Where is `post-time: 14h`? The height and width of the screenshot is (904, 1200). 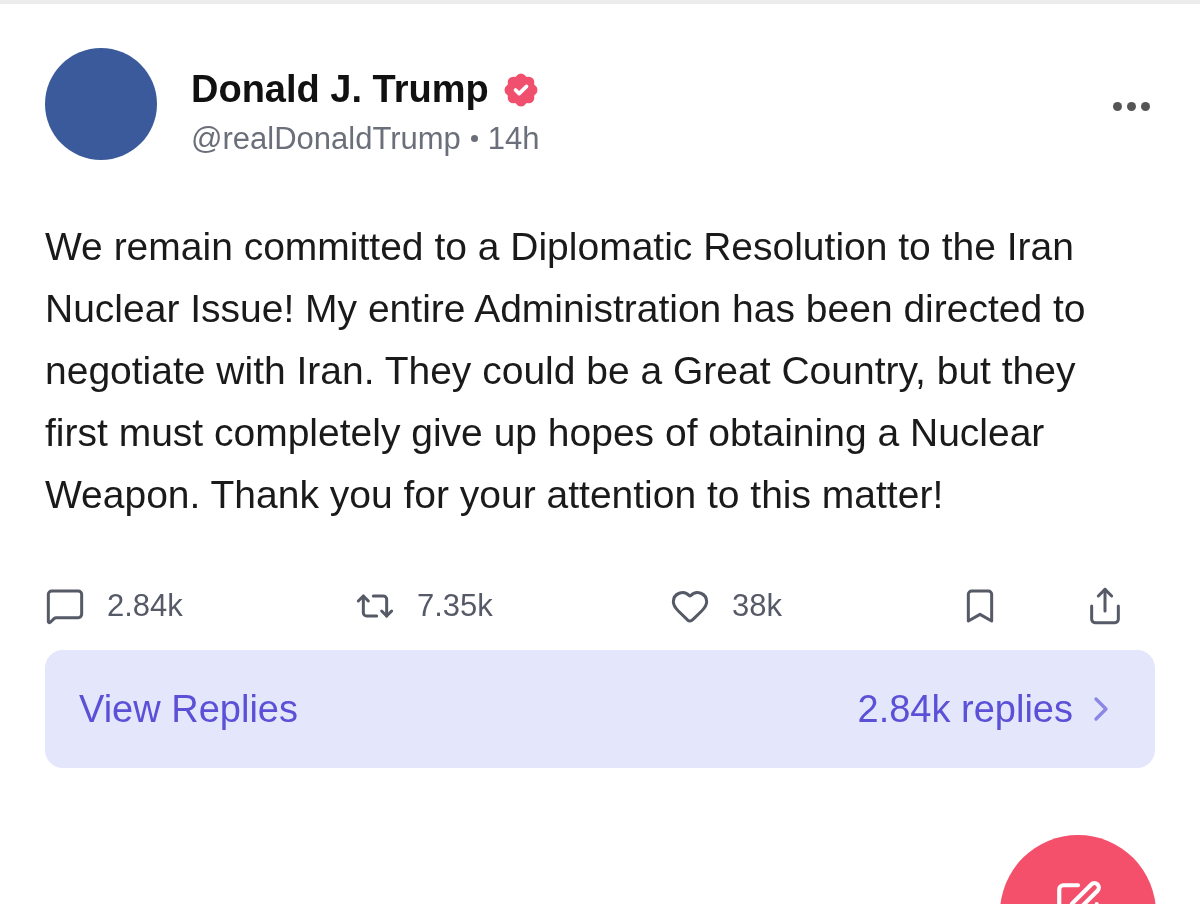 post-time: 14h is located at coordinates (513, 138).